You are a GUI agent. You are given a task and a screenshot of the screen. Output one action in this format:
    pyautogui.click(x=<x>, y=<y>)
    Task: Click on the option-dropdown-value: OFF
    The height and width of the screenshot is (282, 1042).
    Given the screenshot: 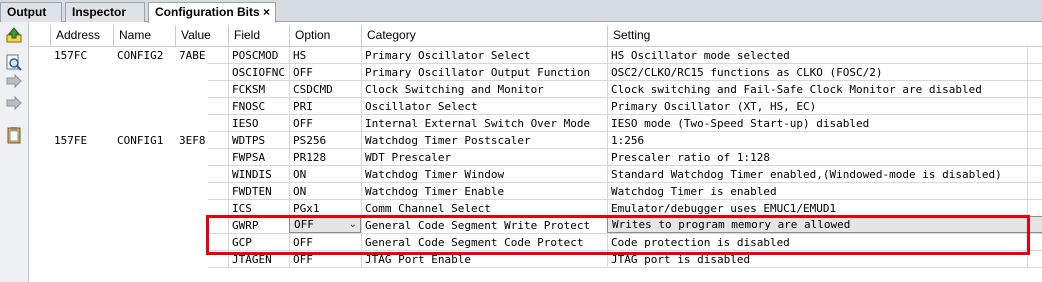 What is the action you would take?
    pyautogui.click(x=304, y=224)
    